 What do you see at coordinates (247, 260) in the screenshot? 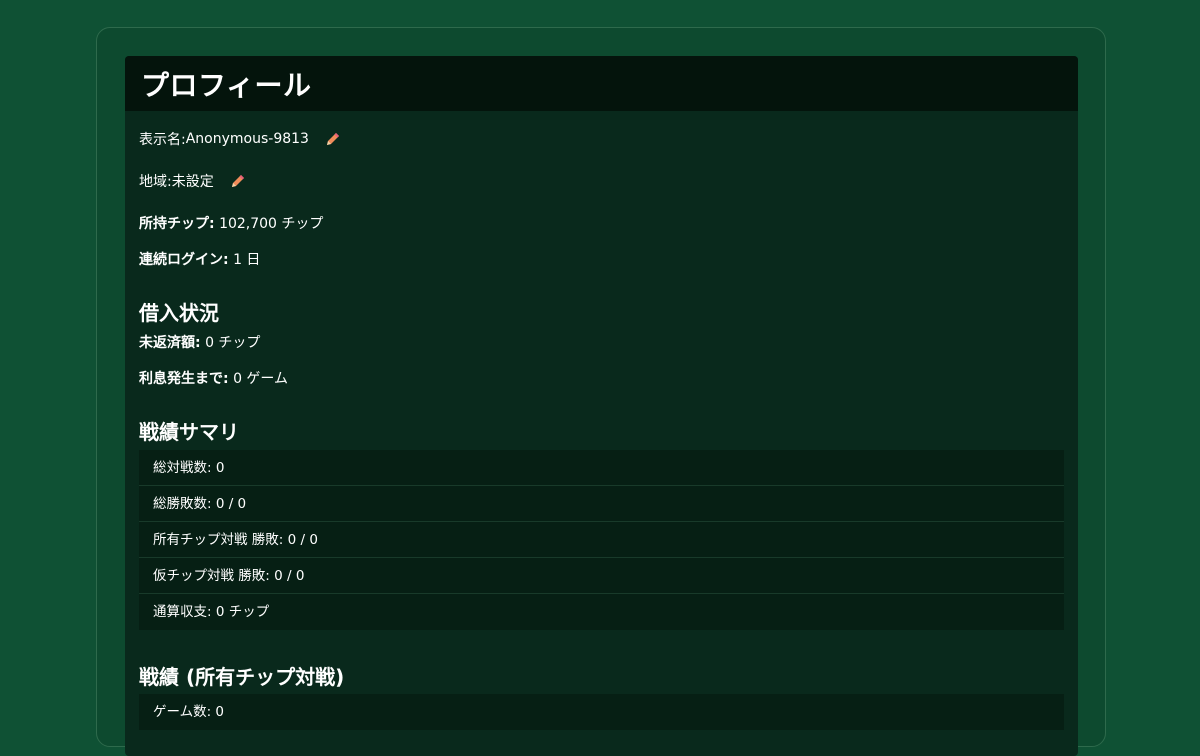
I see `login-value: 1 日` at bounding box center [247, 260].